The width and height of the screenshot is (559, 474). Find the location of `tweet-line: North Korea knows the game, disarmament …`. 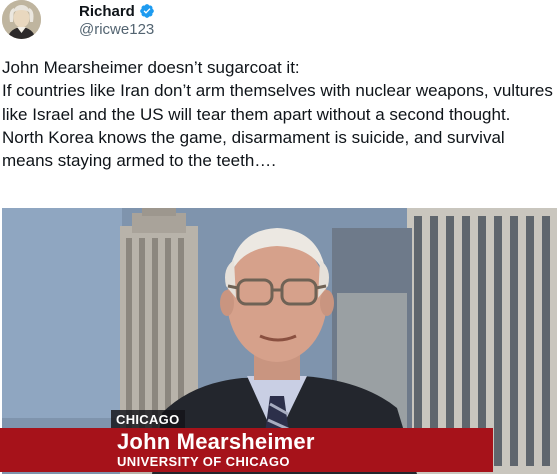

tweet-line: North Korea knows the game, disarmament … is located at coordinates (253, 149).